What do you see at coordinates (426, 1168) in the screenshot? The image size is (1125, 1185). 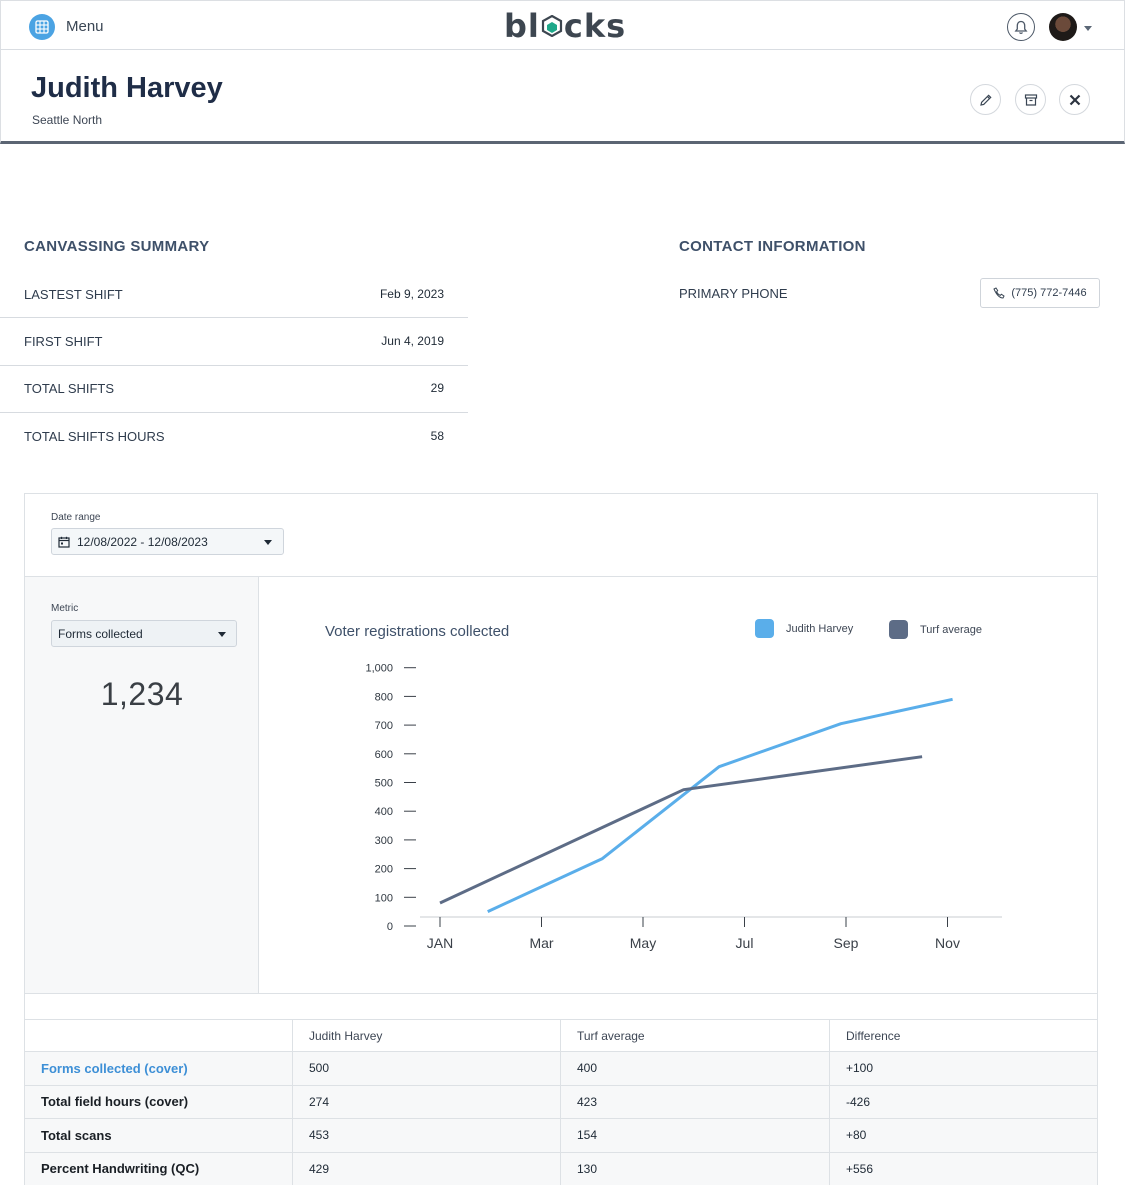 I see `table-cell: 429` at bounding box center [426, 1168].